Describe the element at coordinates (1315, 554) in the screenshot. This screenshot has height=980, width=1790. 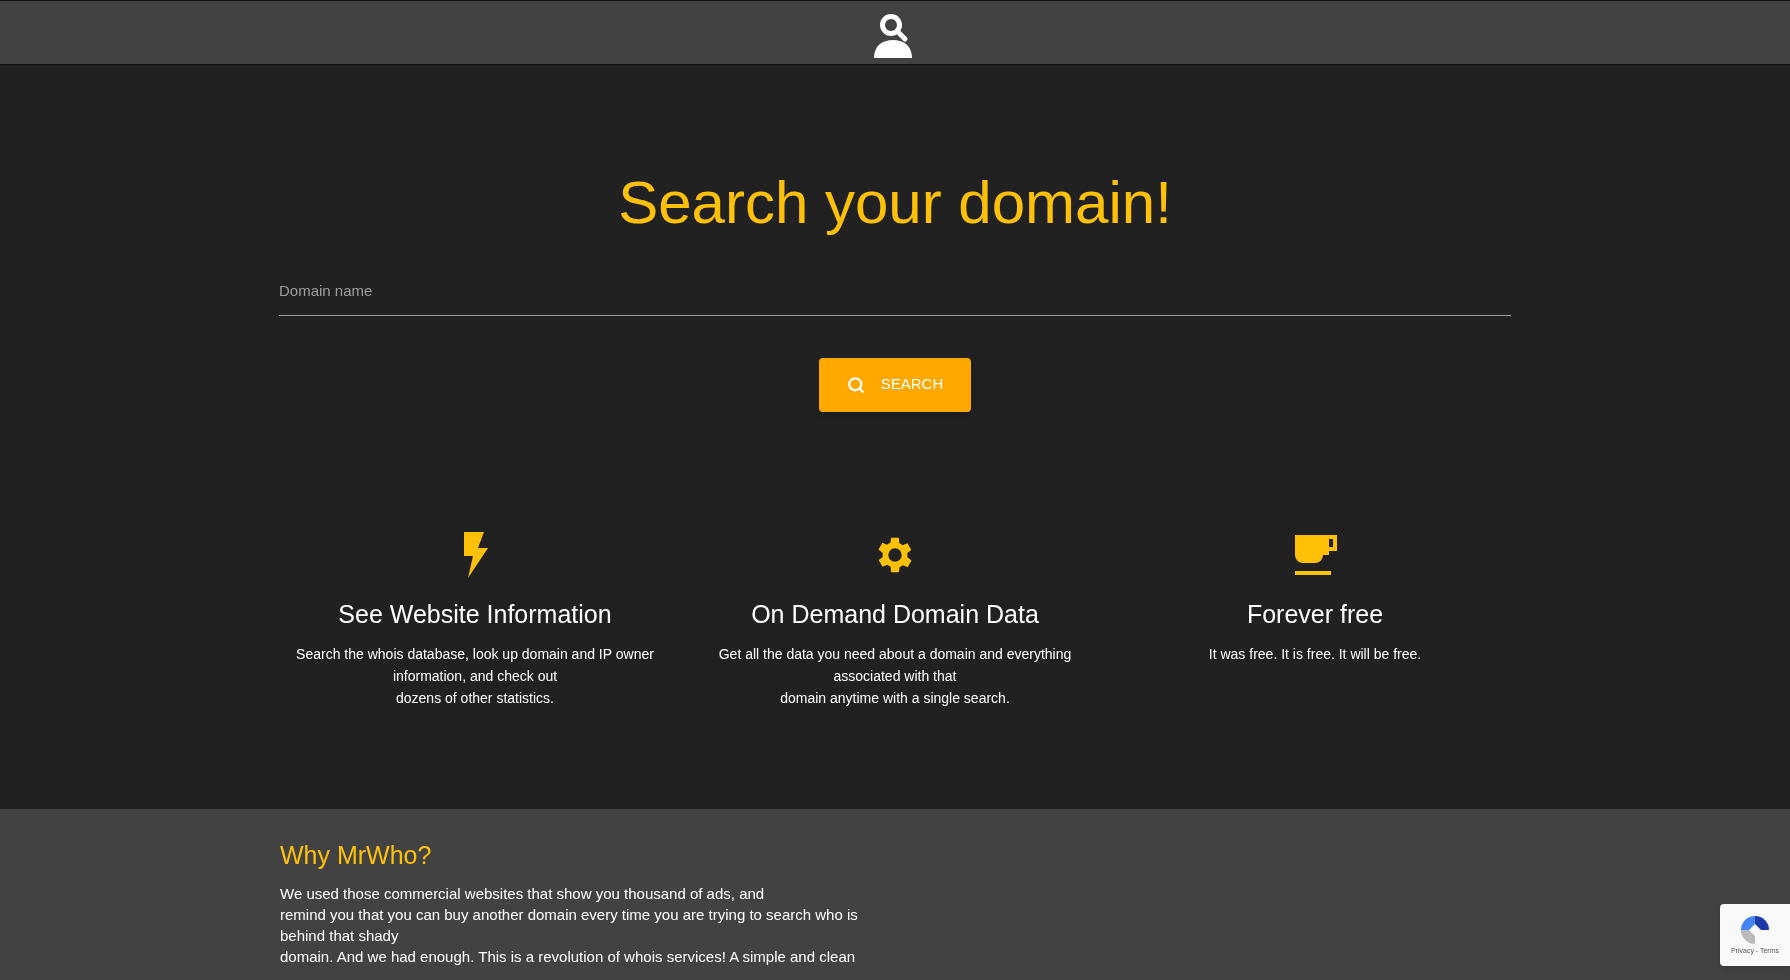
I see `coffee-cup-icon` at that location.